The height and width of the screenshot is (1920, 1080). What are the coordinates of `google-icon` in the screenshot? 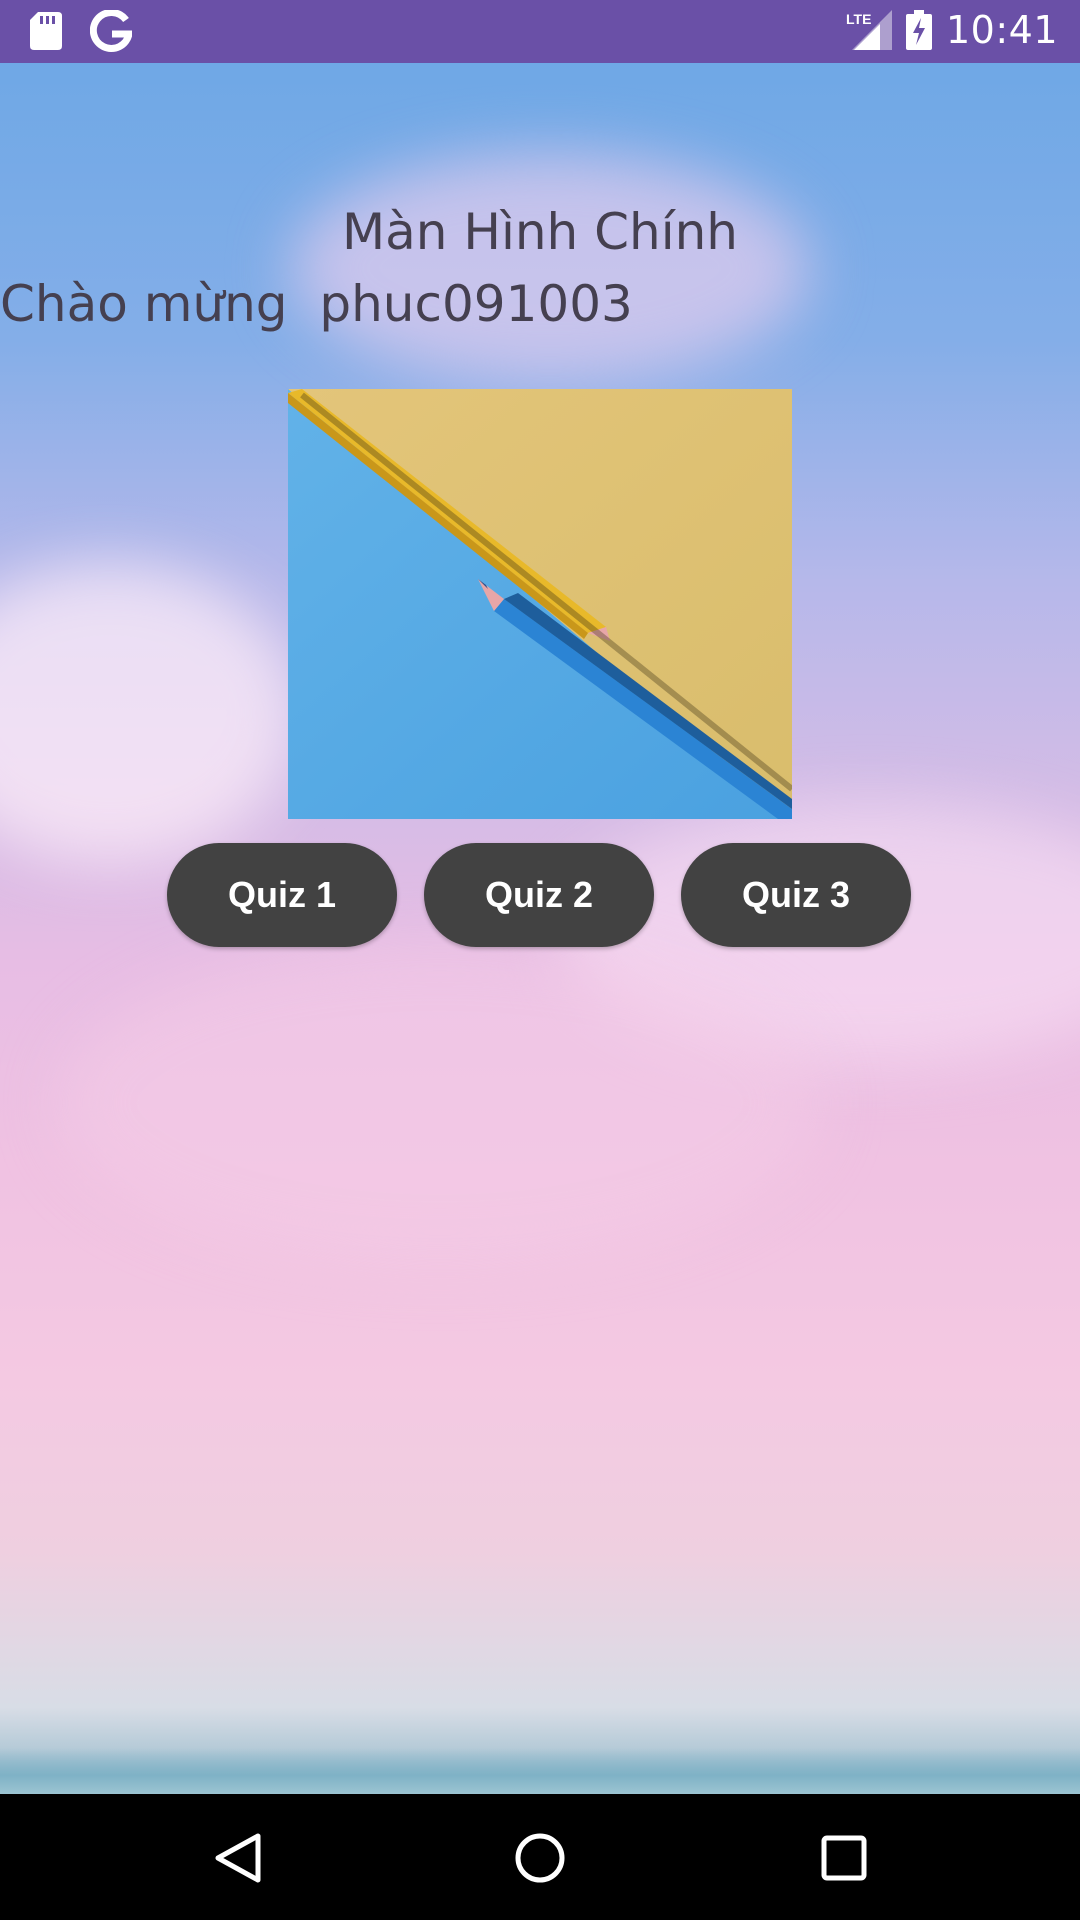 It's located at (111, 31).